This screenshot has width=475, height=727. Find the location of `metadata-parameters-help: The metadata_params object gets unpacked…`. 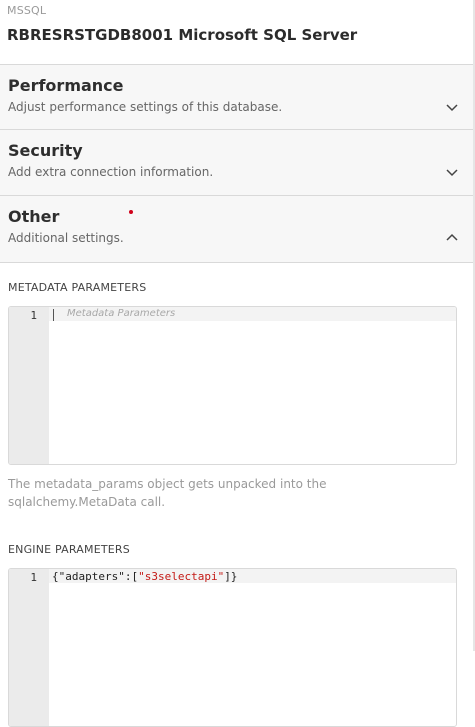

metadata-parameters-help: The metadata_params object gets unpacked… is located at coordinates (167, 493).